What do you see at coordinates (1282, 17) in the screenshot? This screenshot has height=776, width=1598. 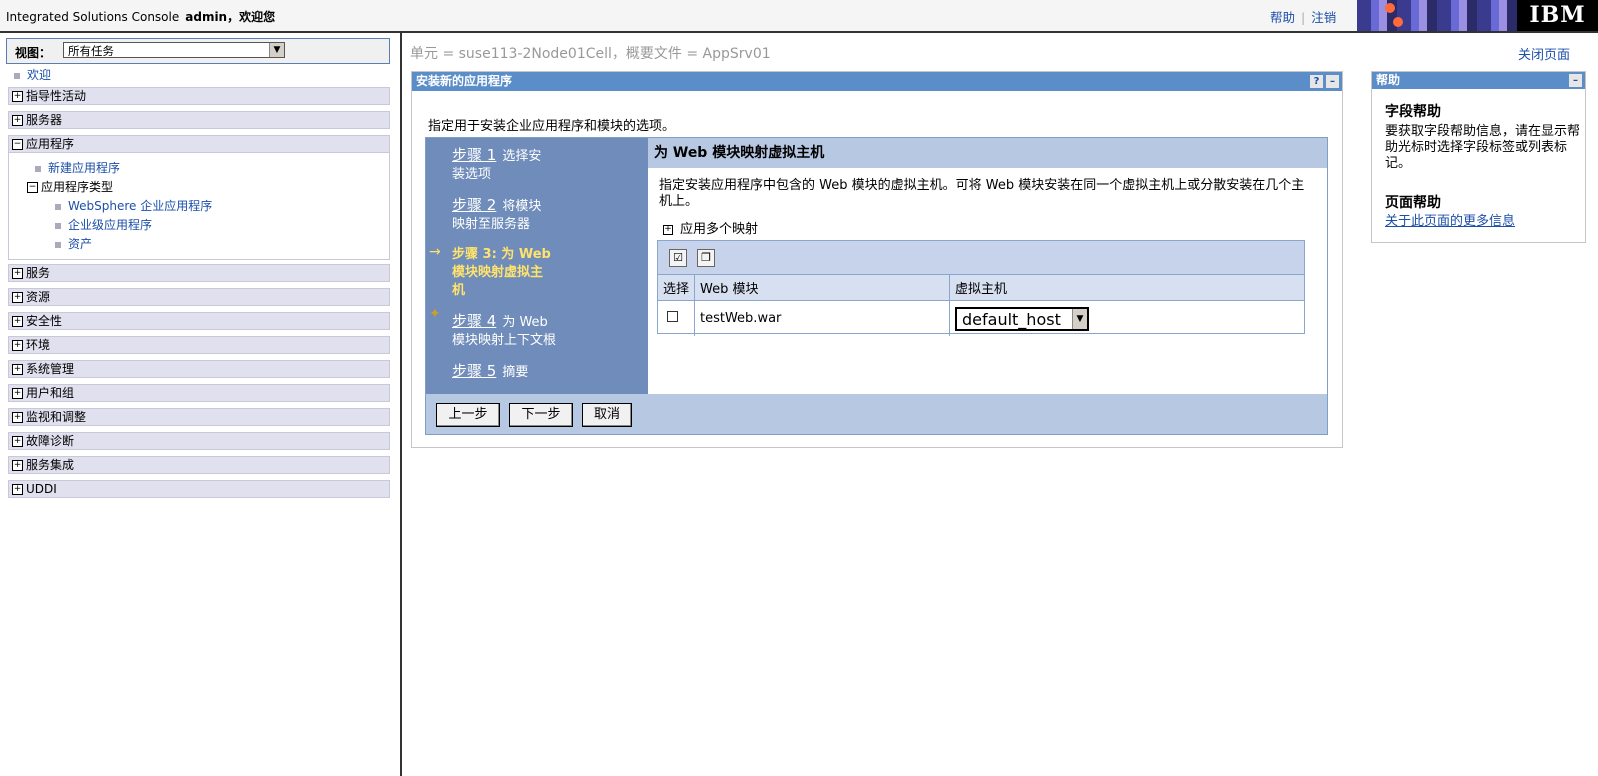 I see `help-link: 帮助` at bounding box center [1282, 17].